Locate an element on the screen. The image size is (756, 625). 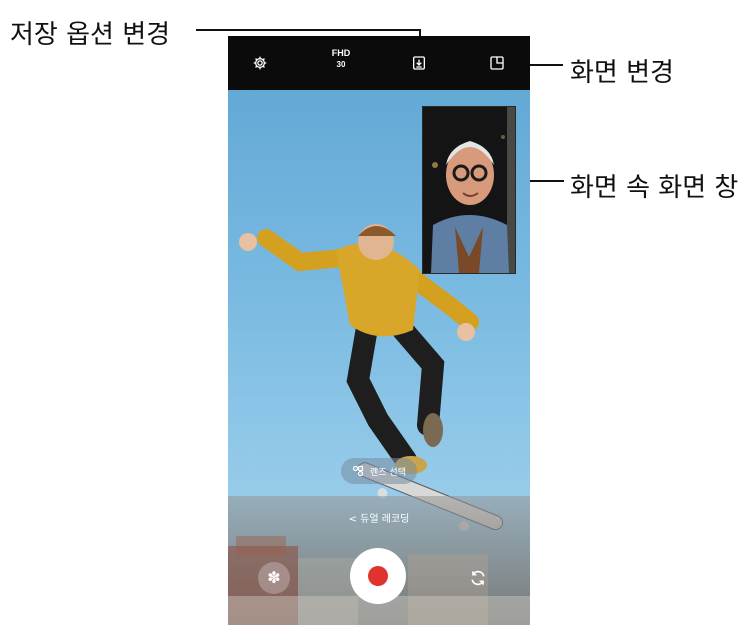
switch-camera-icon is located at coordinates (478, 578).